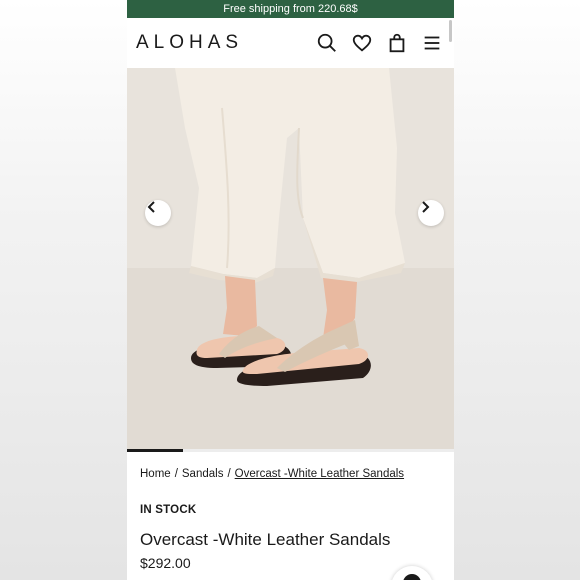 The width and height of the screenshot is (580, 580). Describe the element at coordinates (265, 539) in the screenshot. I see `product-title: Overcast -White Leather Sandals` at that location.